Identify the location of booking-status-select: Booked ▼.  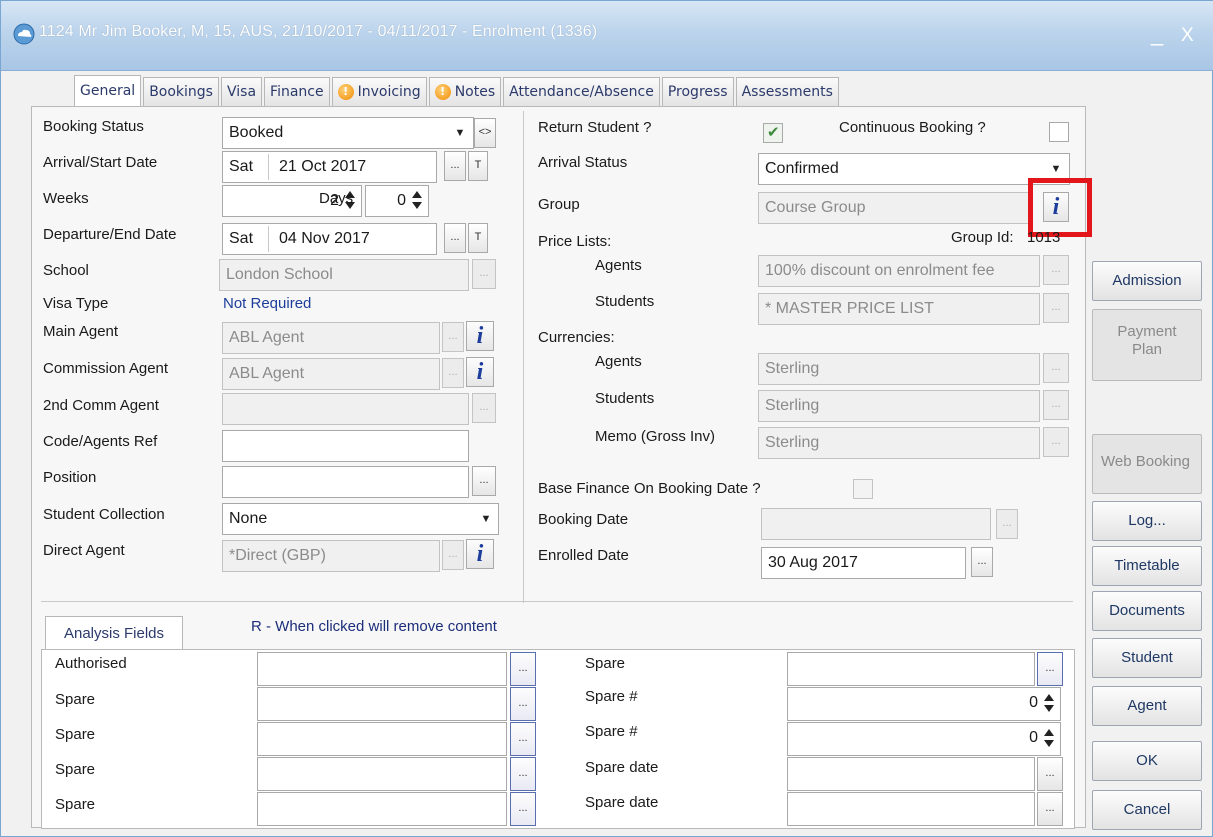
(348, 133).